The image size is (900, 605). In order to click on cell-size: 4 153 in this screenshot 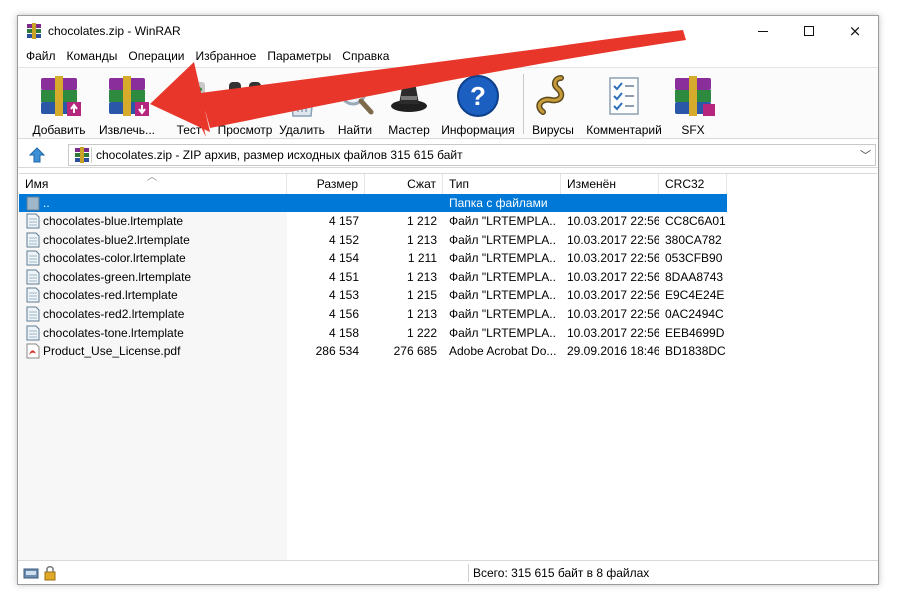, I will do `click(343, 295)`.